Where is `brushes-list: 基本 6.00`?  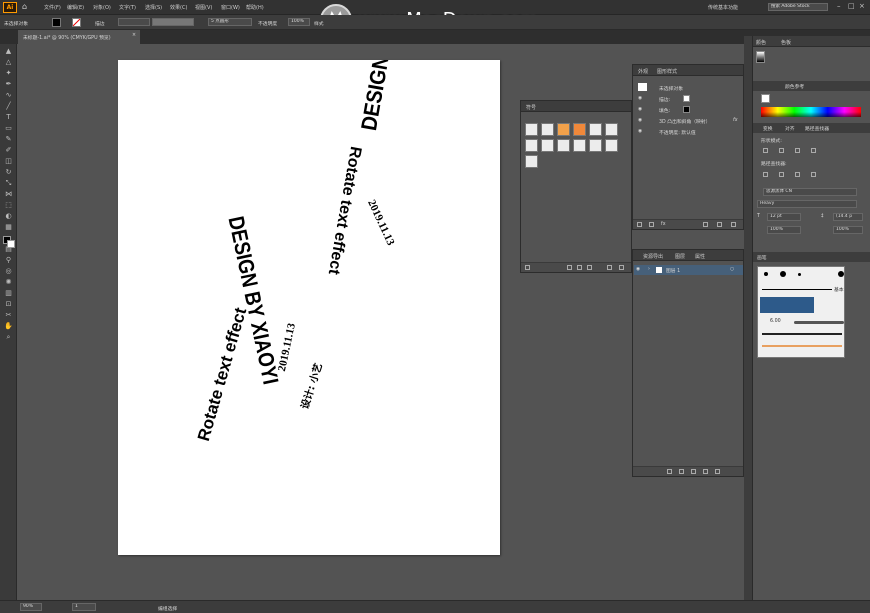
brushes-list: 基本 6.00 is located at coordinates (801, 312).